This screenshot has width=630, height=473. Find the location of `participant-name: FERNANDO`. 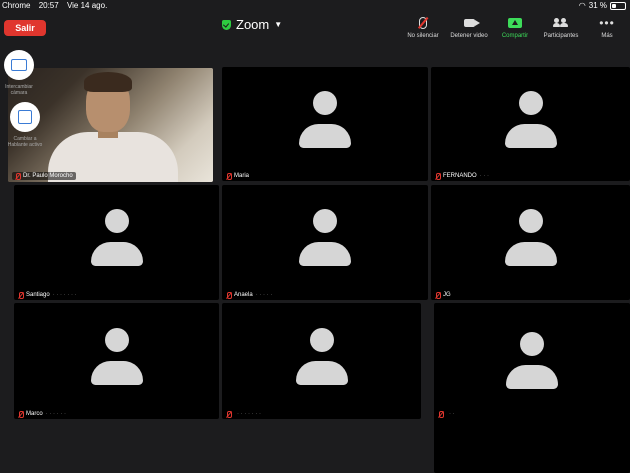

participant-name: FERNANDO is located at coordinates (460, 176).